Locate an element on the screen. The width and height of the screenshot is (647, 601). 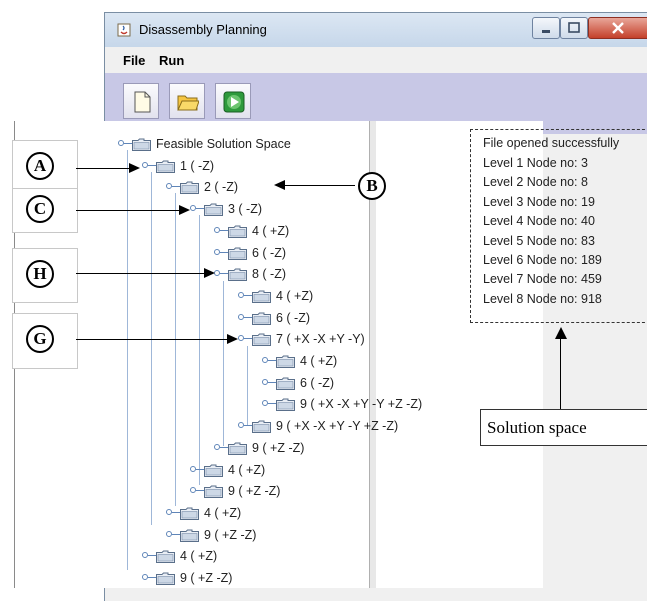
tree-node: 2 ( -Z) is located at coordinates (296, 188).